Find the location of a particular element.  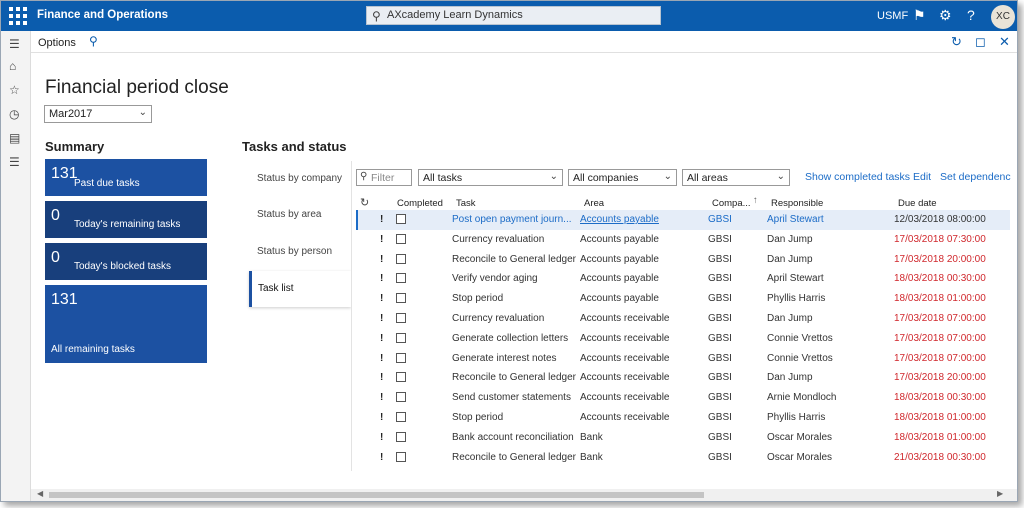

tab-status-by-person: Status by person is located at coordinates (300, 252).